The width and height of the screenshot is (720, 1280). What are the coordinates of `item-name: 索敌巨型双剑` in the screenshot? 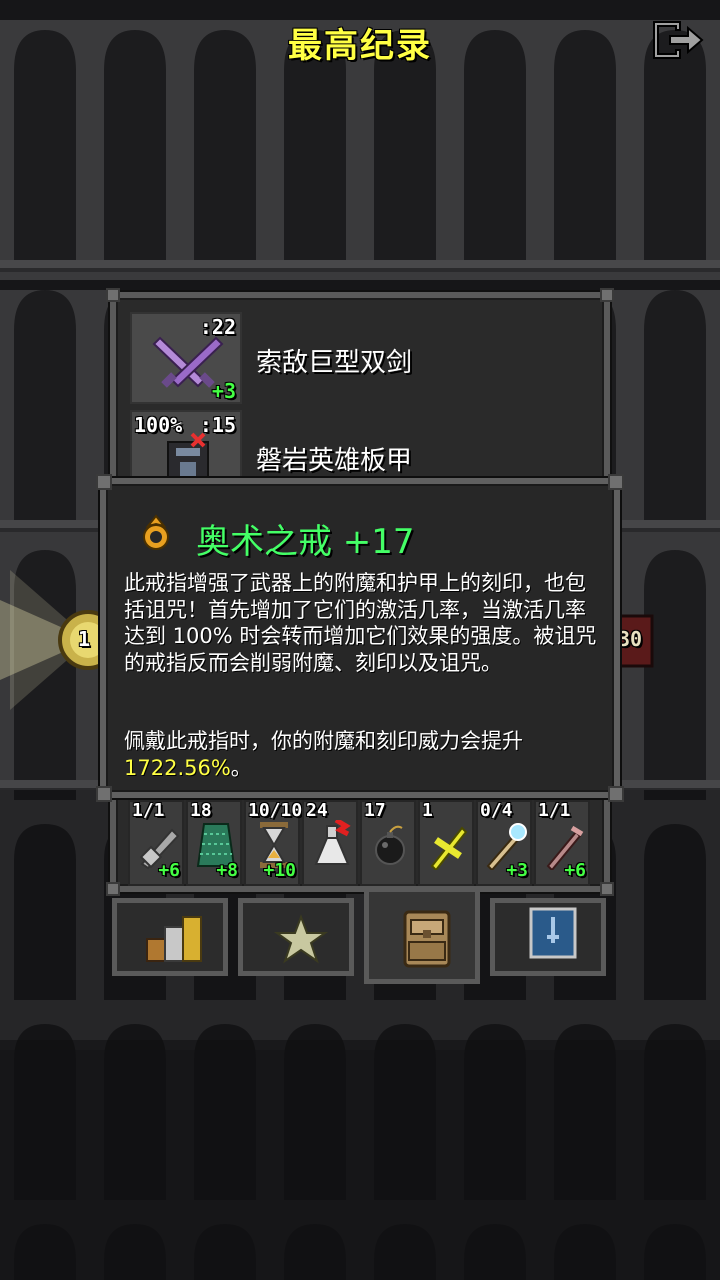 It's located at (334, 363).